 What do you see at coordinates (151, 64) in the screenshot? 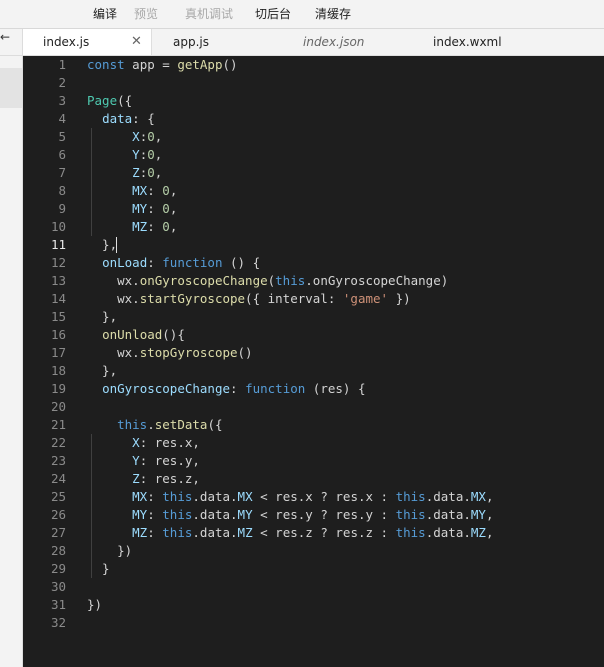
I see `code-token: app =` at bounding box center [151, 64].